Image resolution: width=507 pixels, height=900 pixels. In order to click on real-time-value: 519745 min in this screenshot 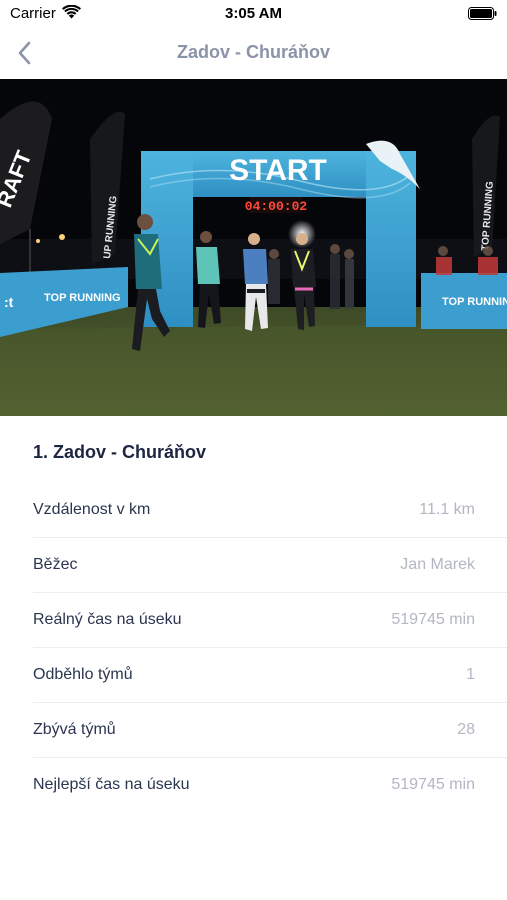, I will do `click(433, 619)`.